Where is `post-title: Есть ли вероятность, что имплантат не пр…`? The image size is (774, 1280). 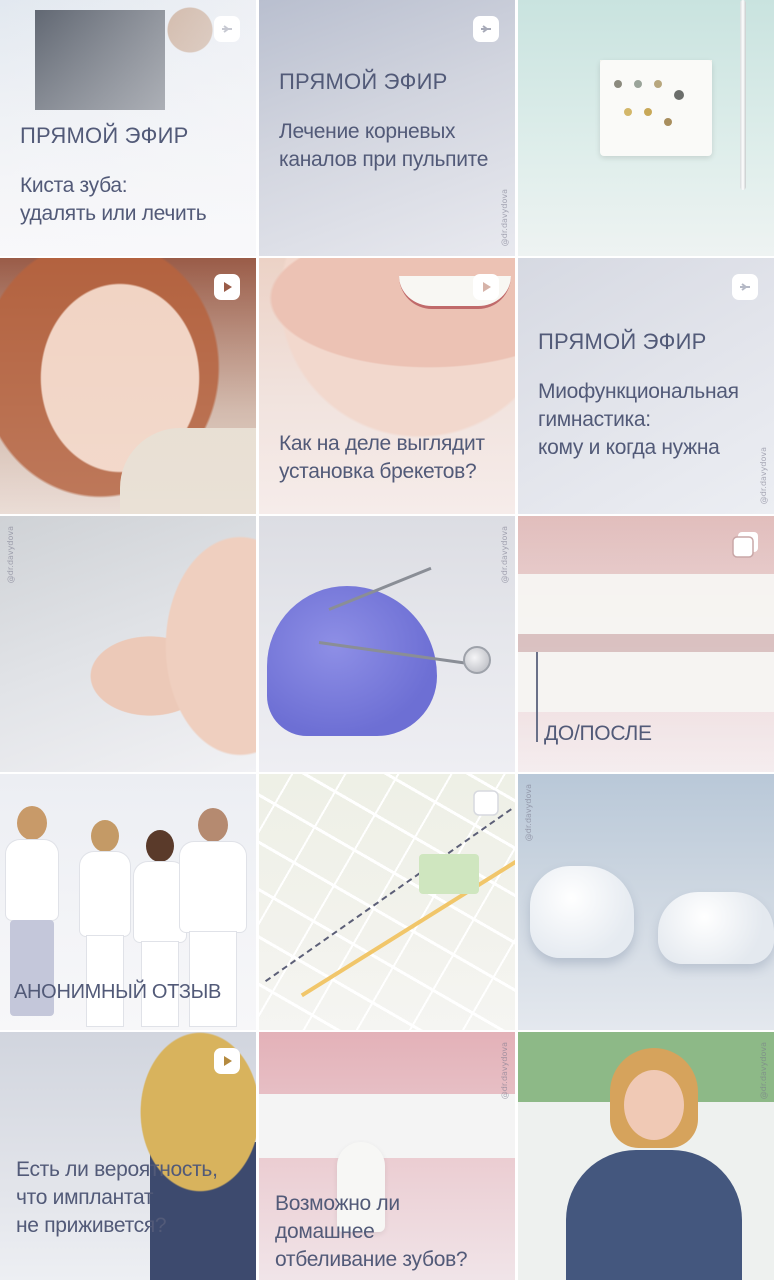 post-title: Есть ли вероятность, что имплантат не пр… is located at coordinates (117, 1197).